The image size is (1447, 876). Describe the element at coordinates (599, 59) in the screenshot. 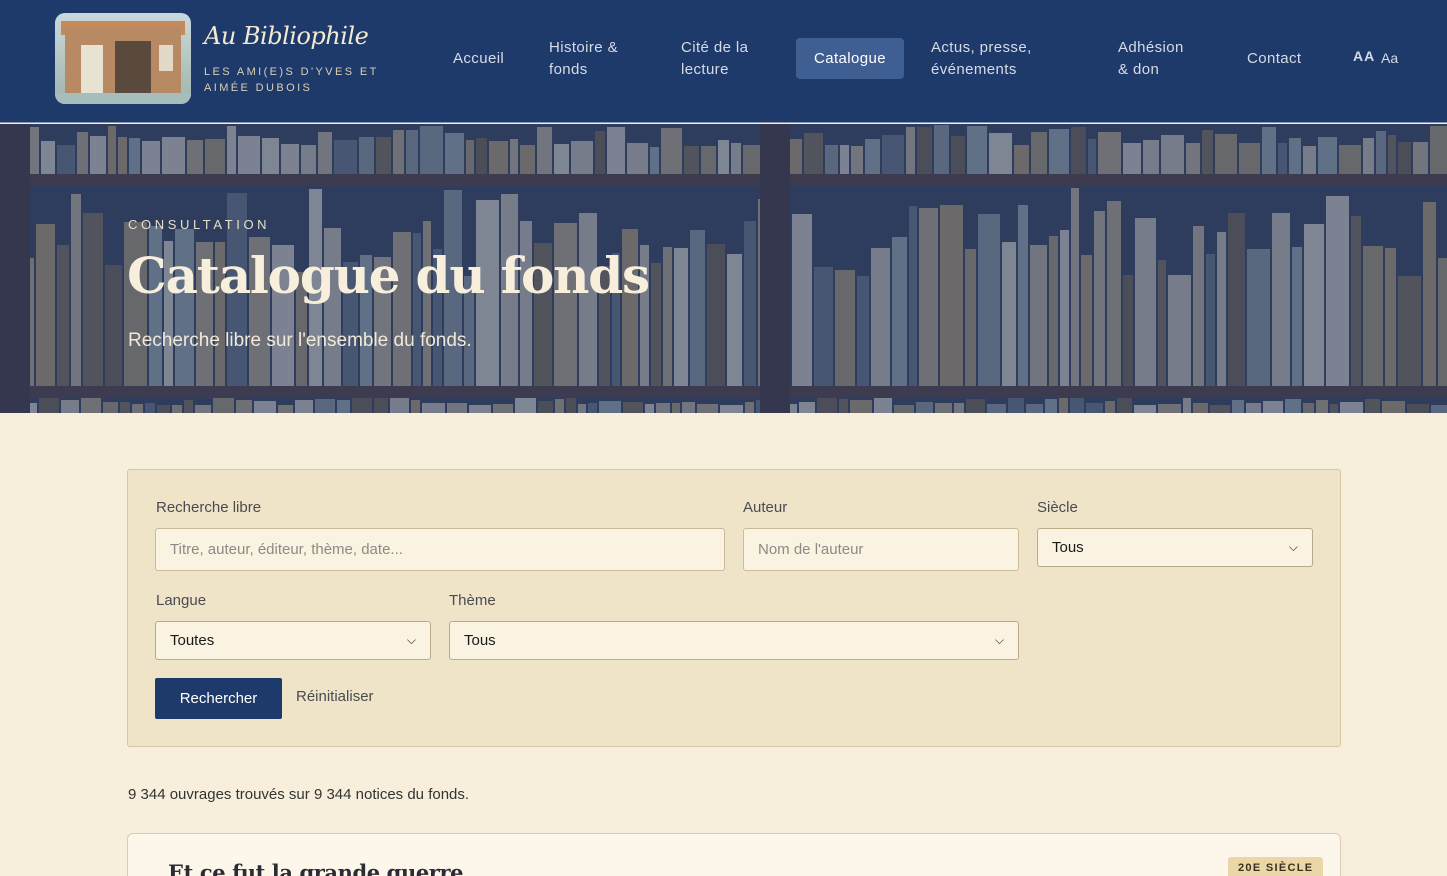

I see `nav-item-histoire: Histoire & fonds` at that location.